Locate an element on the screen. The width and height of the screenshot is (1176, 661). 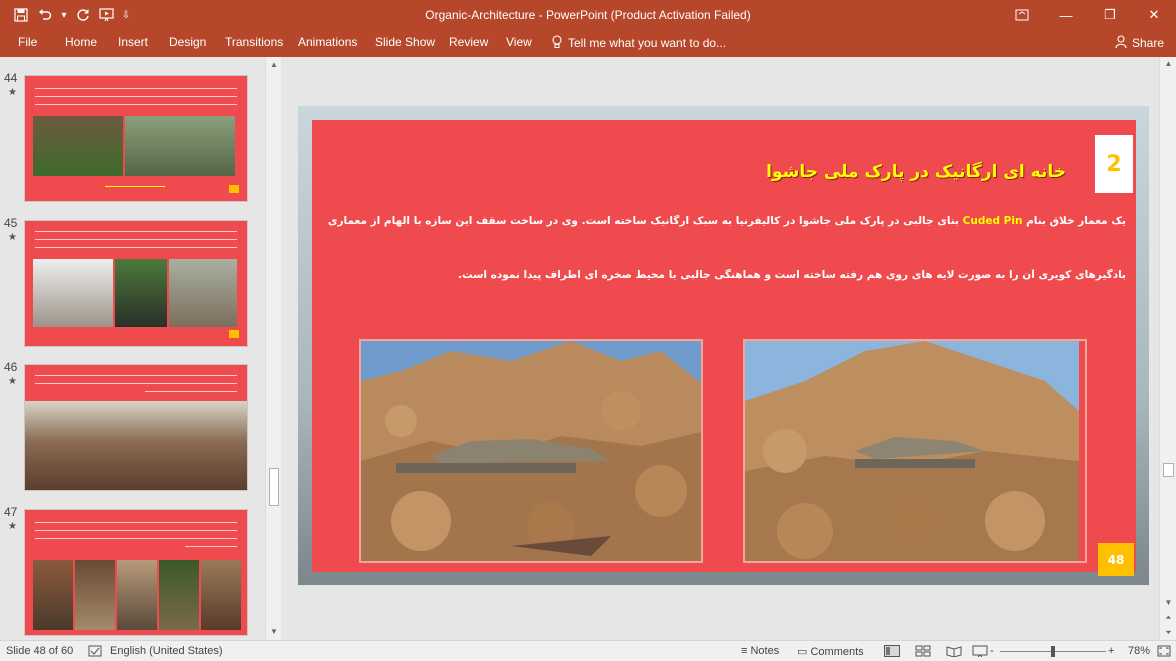
minimize-button: — is located at coordinates (1066, 15).